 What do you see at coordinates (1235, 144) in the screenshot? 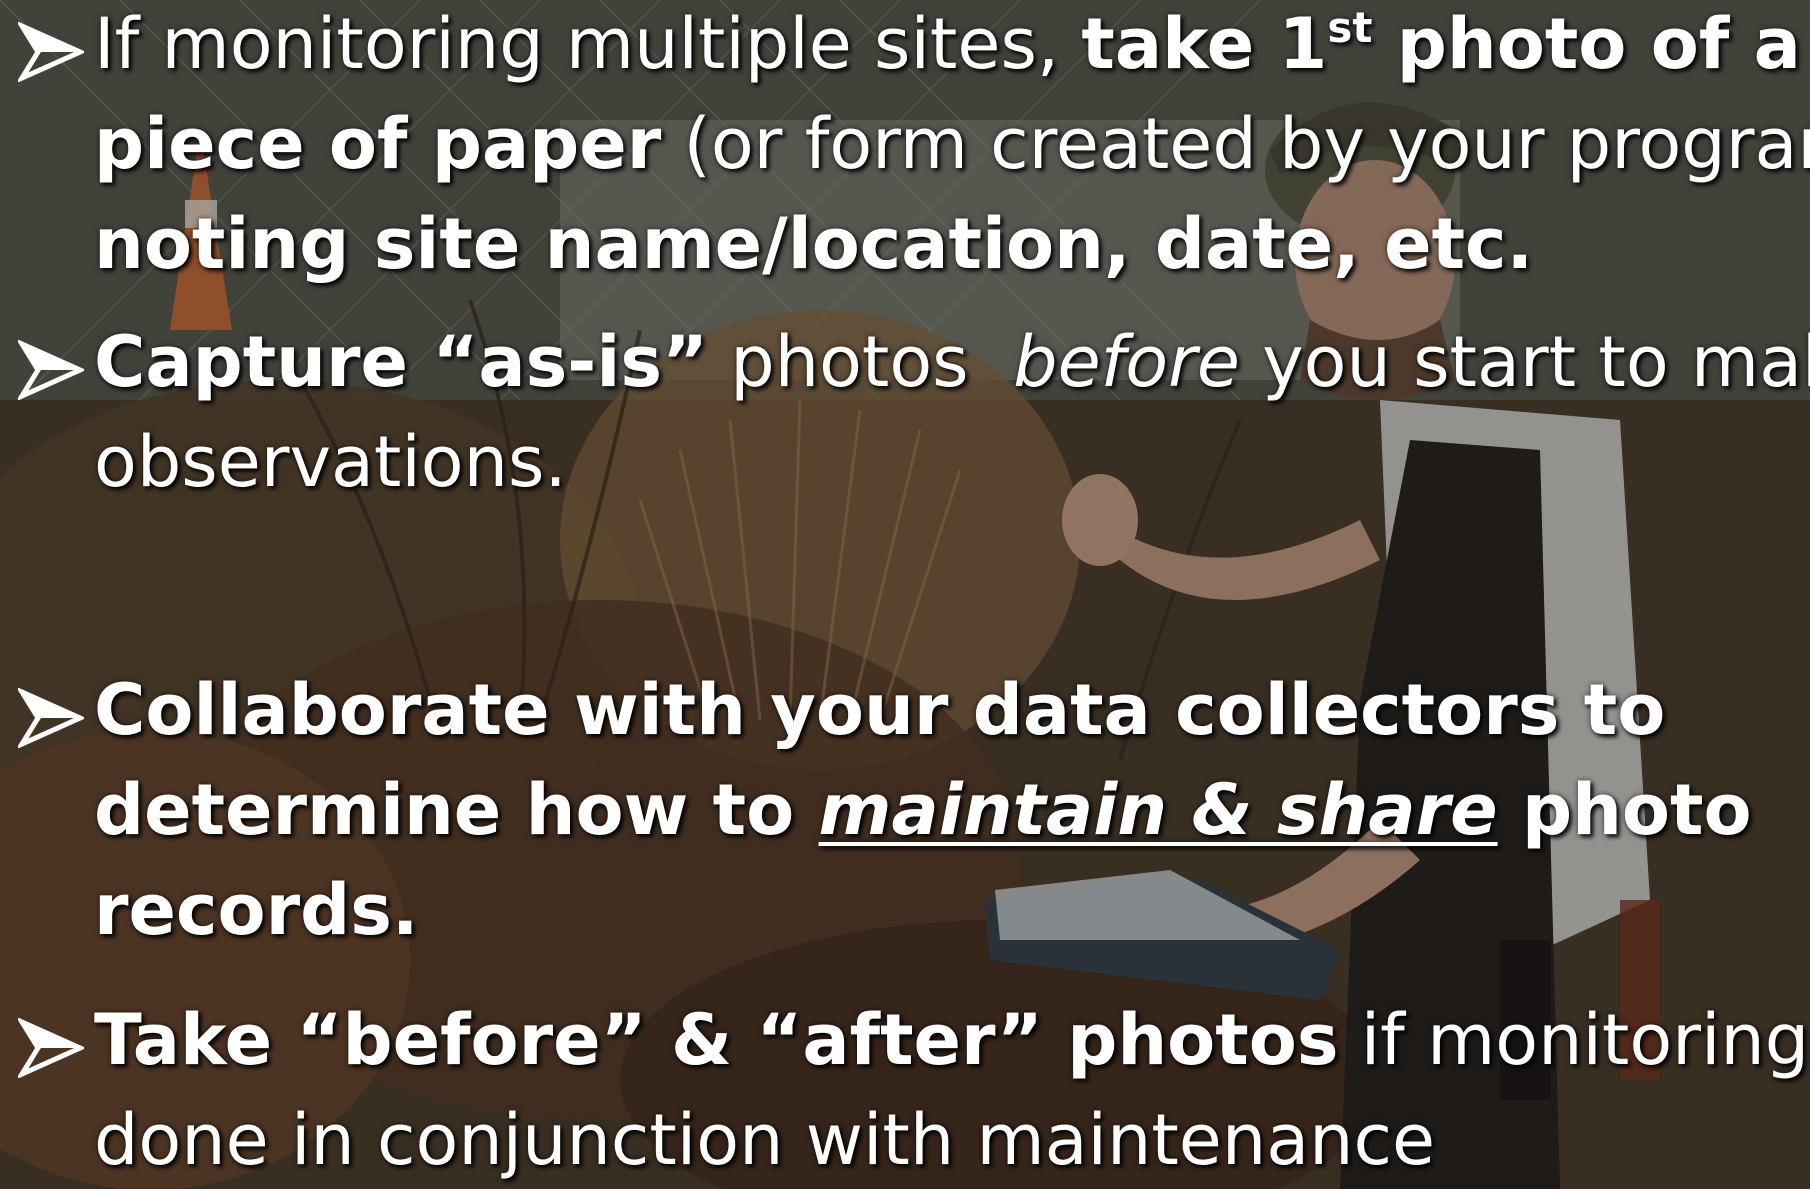
I see `text-run: (or form created by your program)` at bounding box center [1235, 144].